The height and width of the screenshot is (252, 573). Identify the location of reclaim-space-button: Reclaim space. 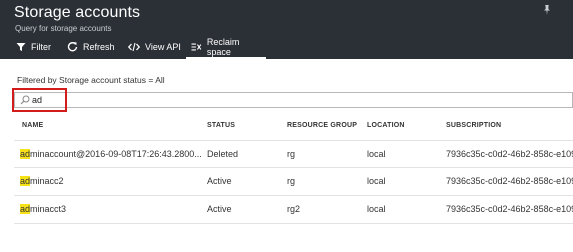
(226, 46).